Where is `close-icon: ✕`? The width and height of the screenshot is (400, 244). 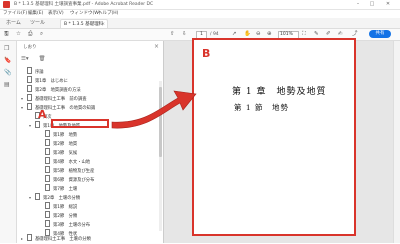 close-icon: ✕ is located at coordinates (388, 4).